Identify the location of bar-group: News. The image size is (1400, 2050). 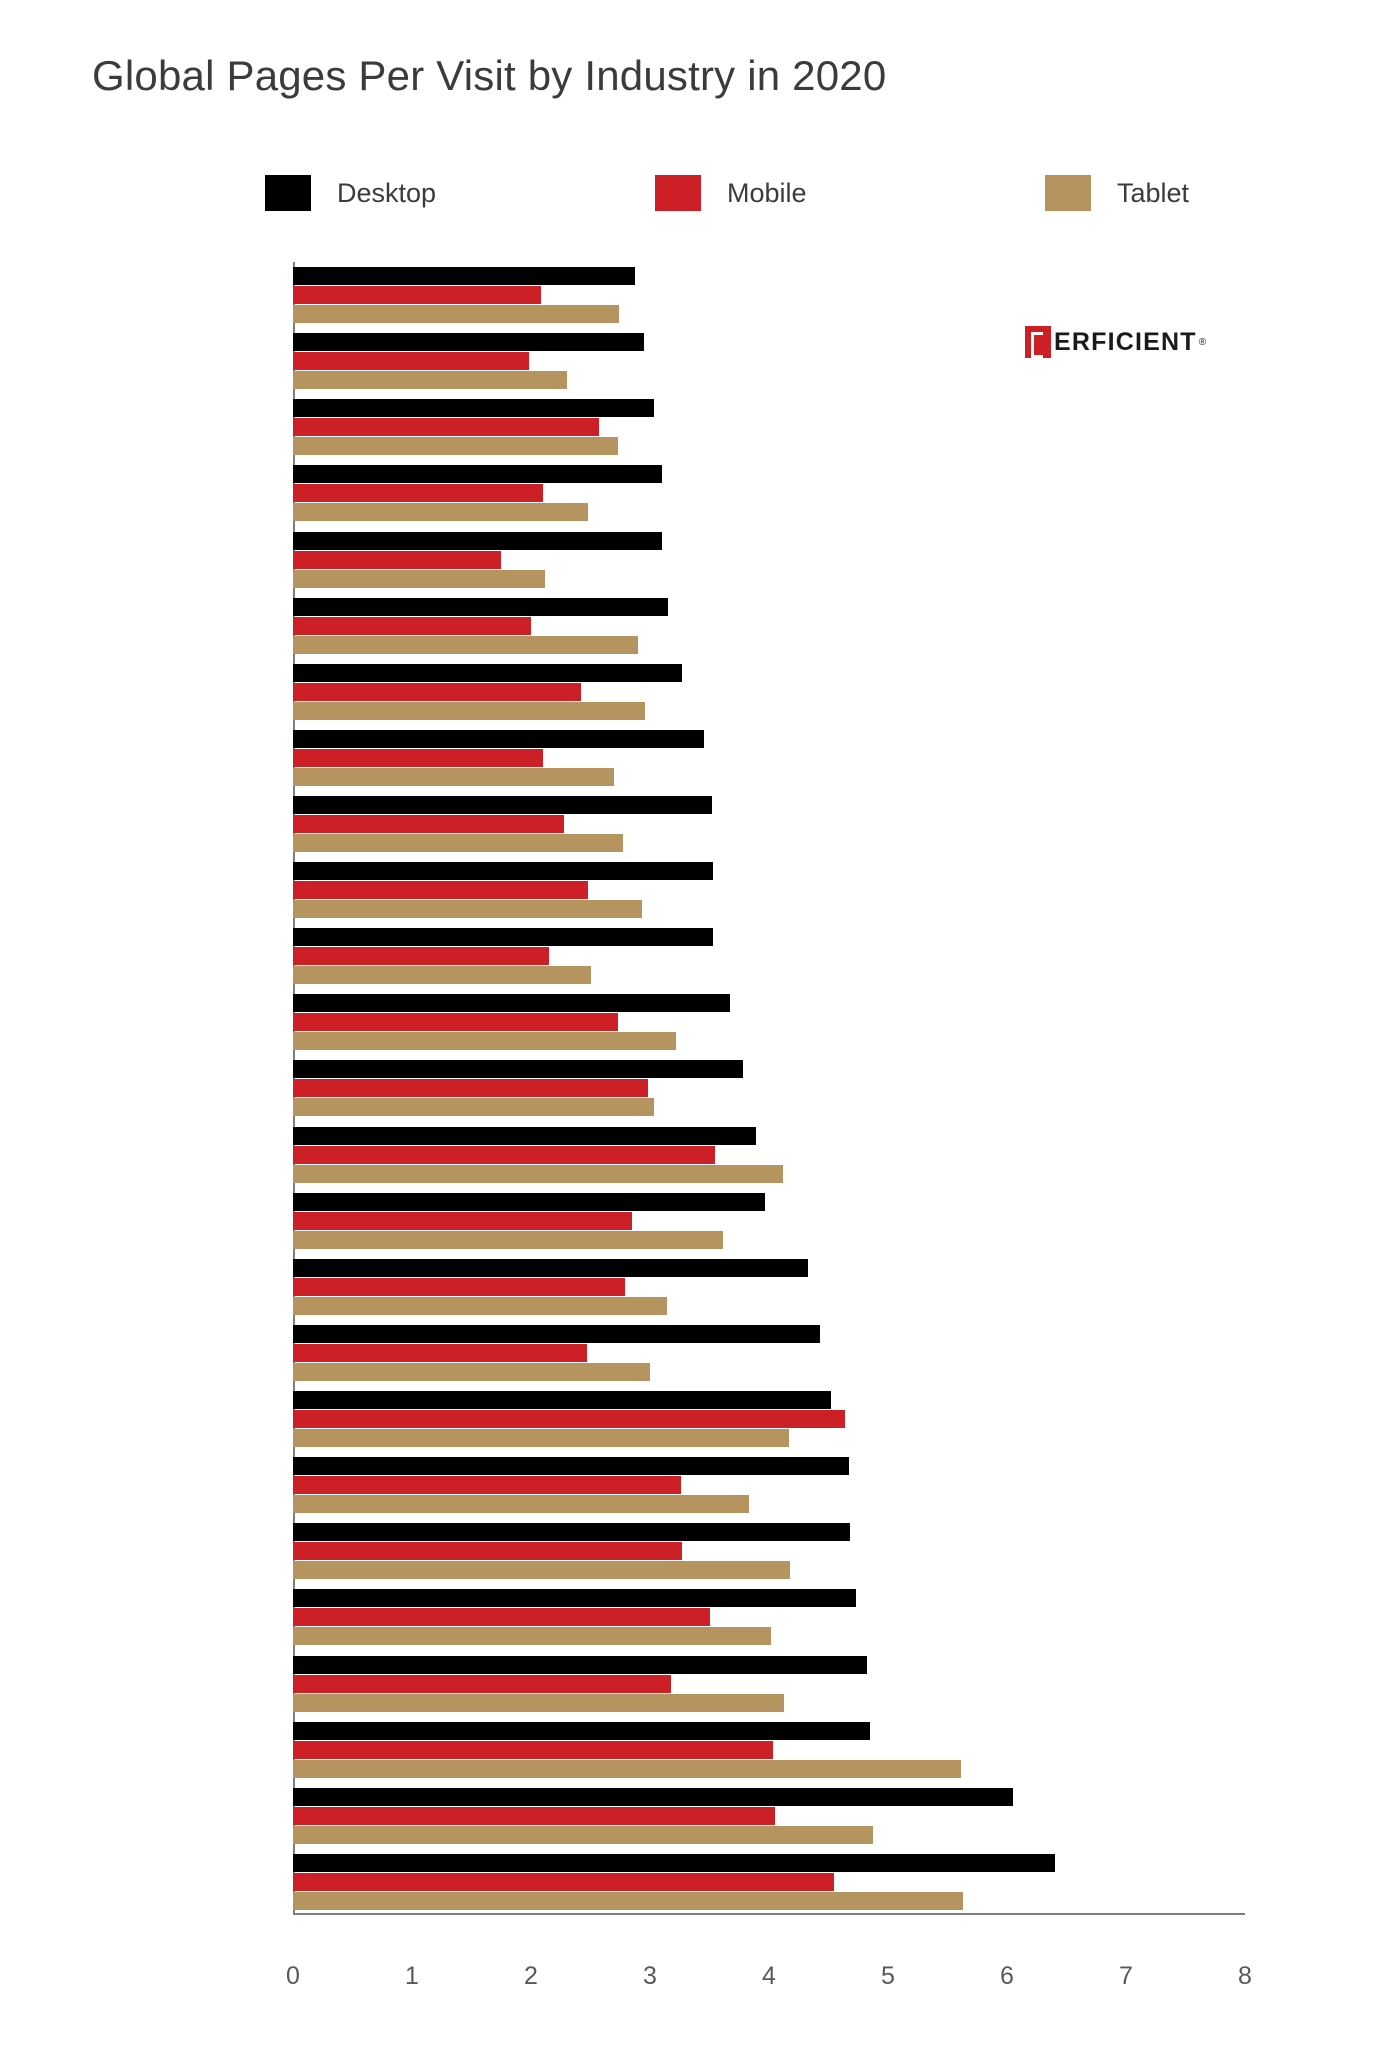
(700, 559).